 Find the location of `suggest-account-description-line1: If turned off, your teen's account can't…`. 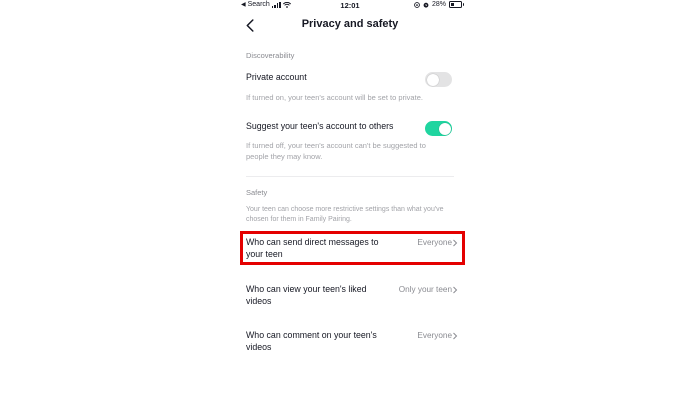

suggest-account-description-line1: If turned off, your teen's account can't… is located at coordinates (336, 145).